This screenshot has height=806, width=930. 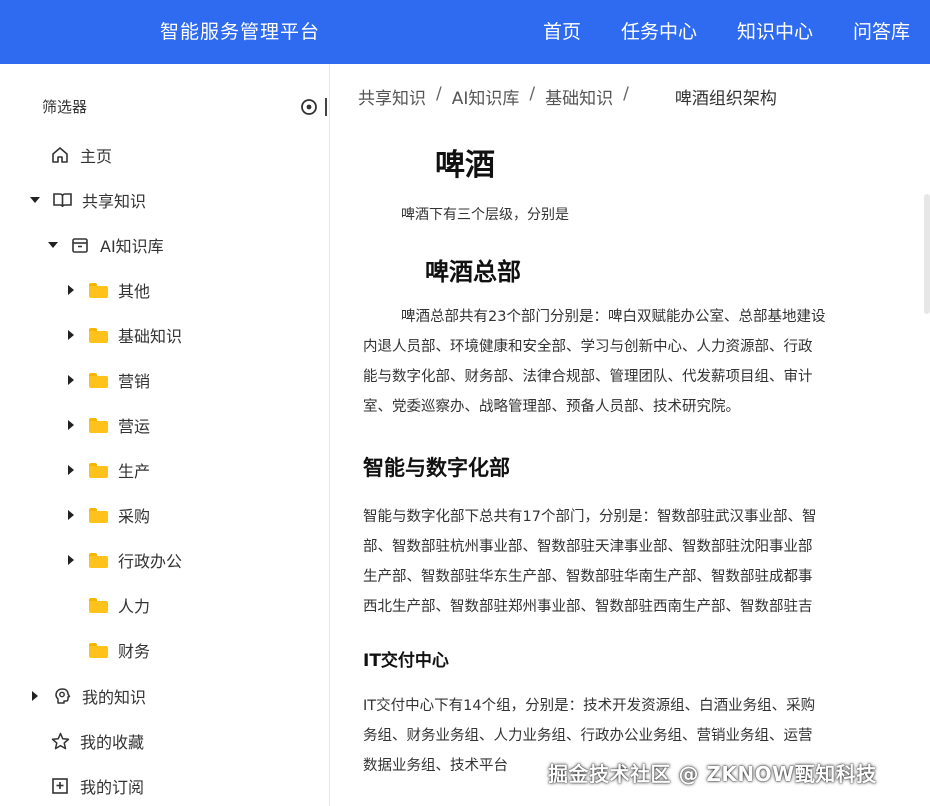 What do you see at coordinates (134, 516) in the screenshot?
I see `sidebar-item-label: 采购` at bounding box center [134, 516].